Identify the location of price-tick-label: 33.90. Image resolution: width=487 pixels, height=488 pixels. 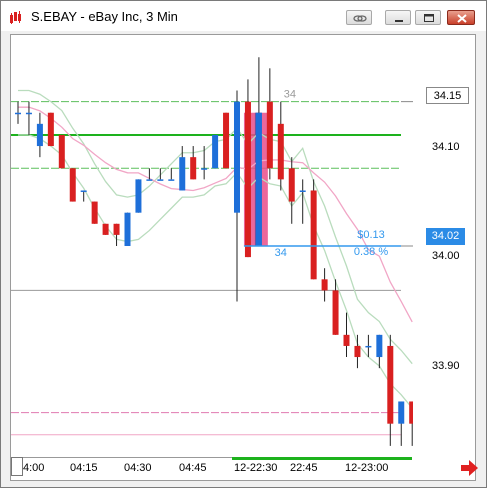
(446, 366).